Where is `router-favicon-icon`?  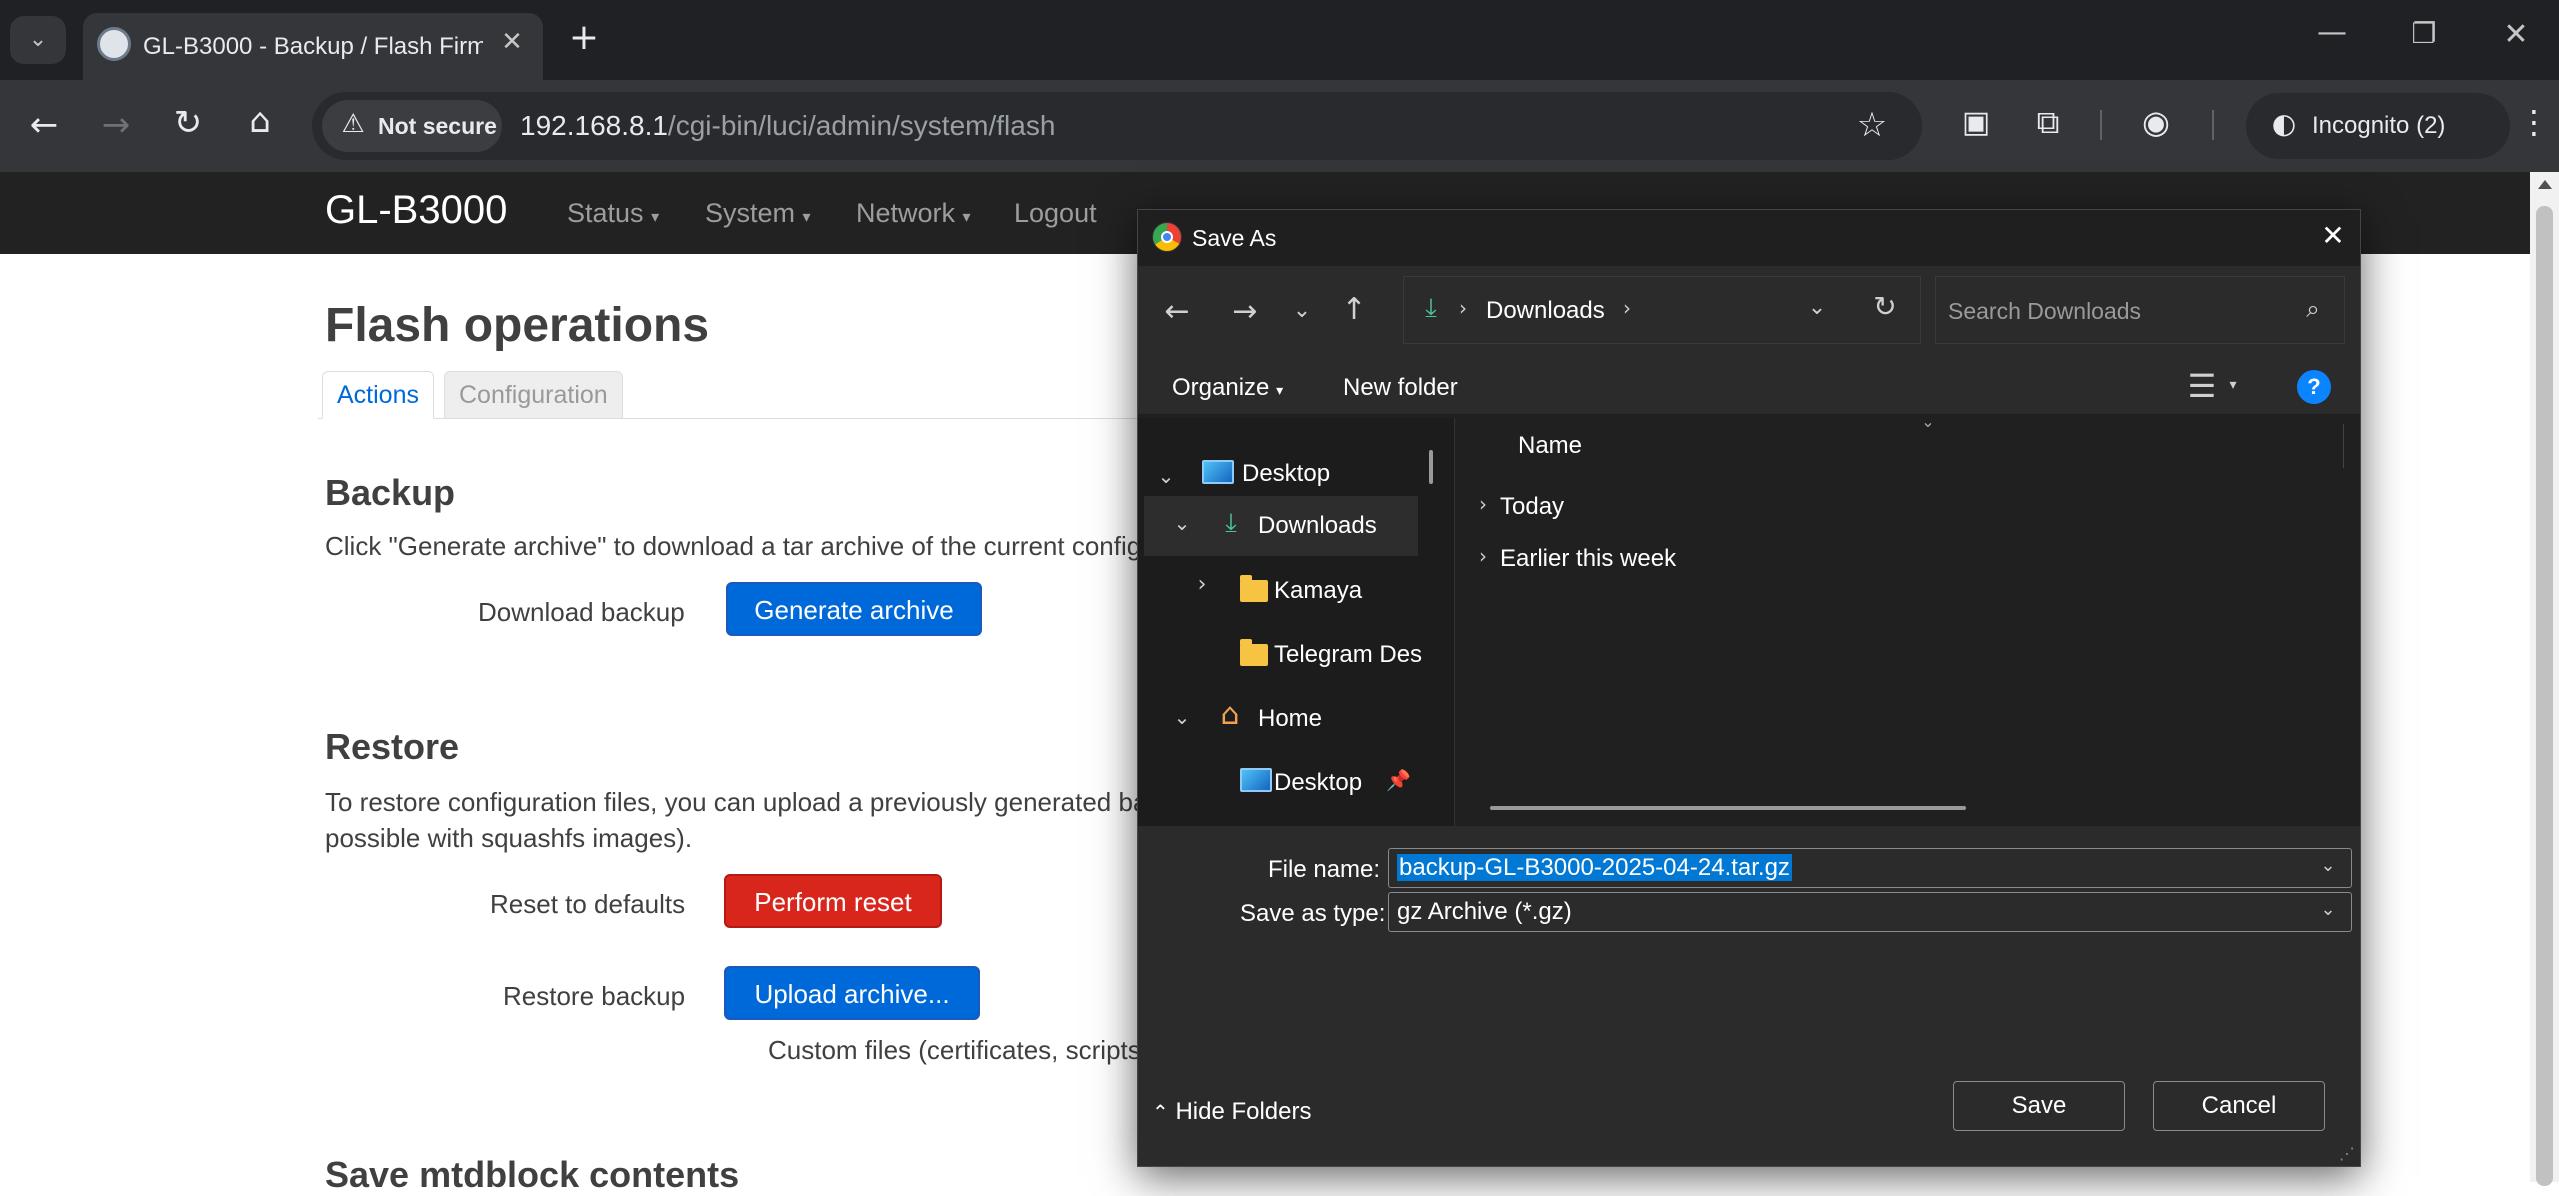
router-favicon-icon is located at coordinates (114, 44).